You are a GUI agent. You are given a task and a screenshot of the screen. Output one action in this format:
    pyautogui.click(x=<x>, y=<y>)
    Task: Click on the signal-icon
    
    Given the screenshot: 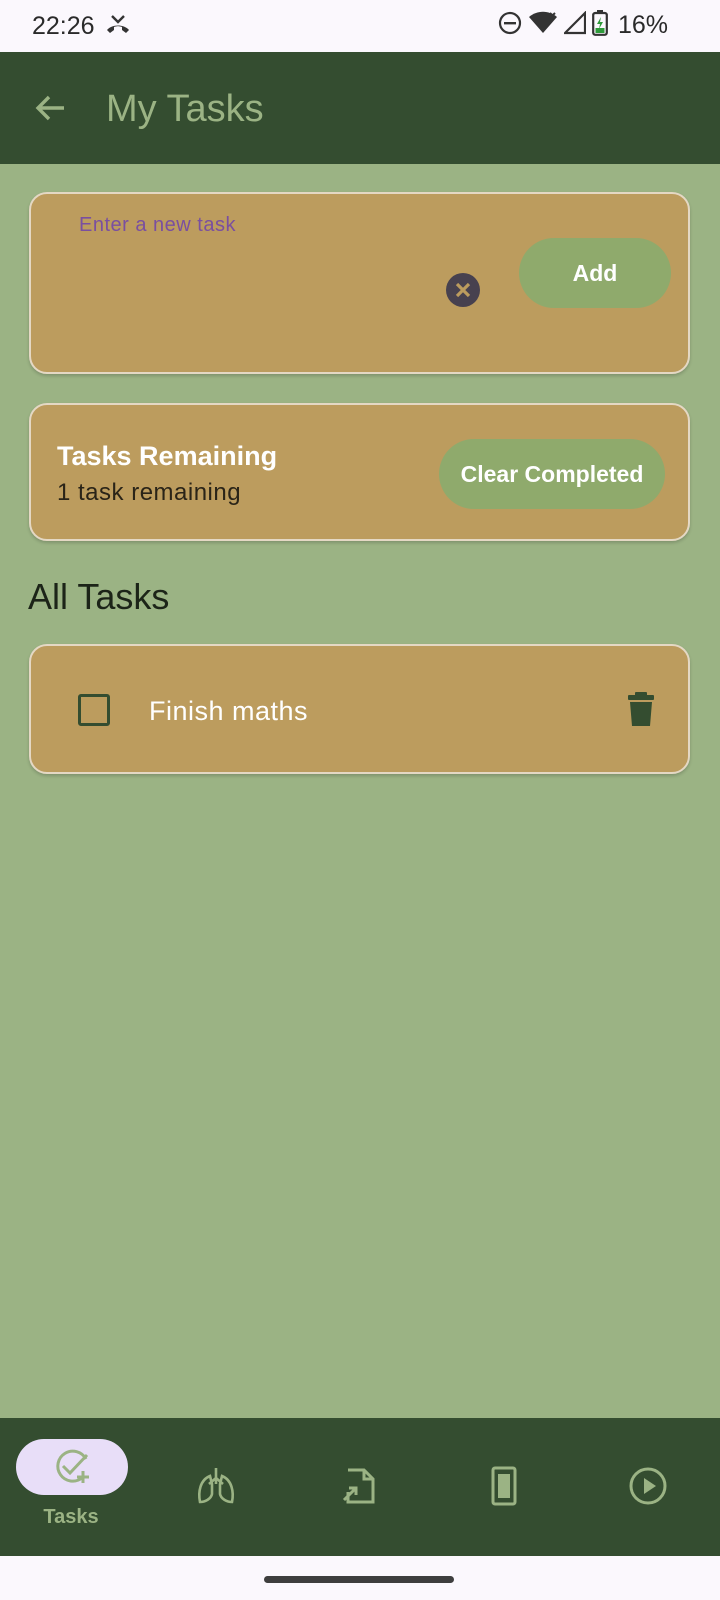 What is the action you would take?
    pyautogui.click(x=574, y=25)
    